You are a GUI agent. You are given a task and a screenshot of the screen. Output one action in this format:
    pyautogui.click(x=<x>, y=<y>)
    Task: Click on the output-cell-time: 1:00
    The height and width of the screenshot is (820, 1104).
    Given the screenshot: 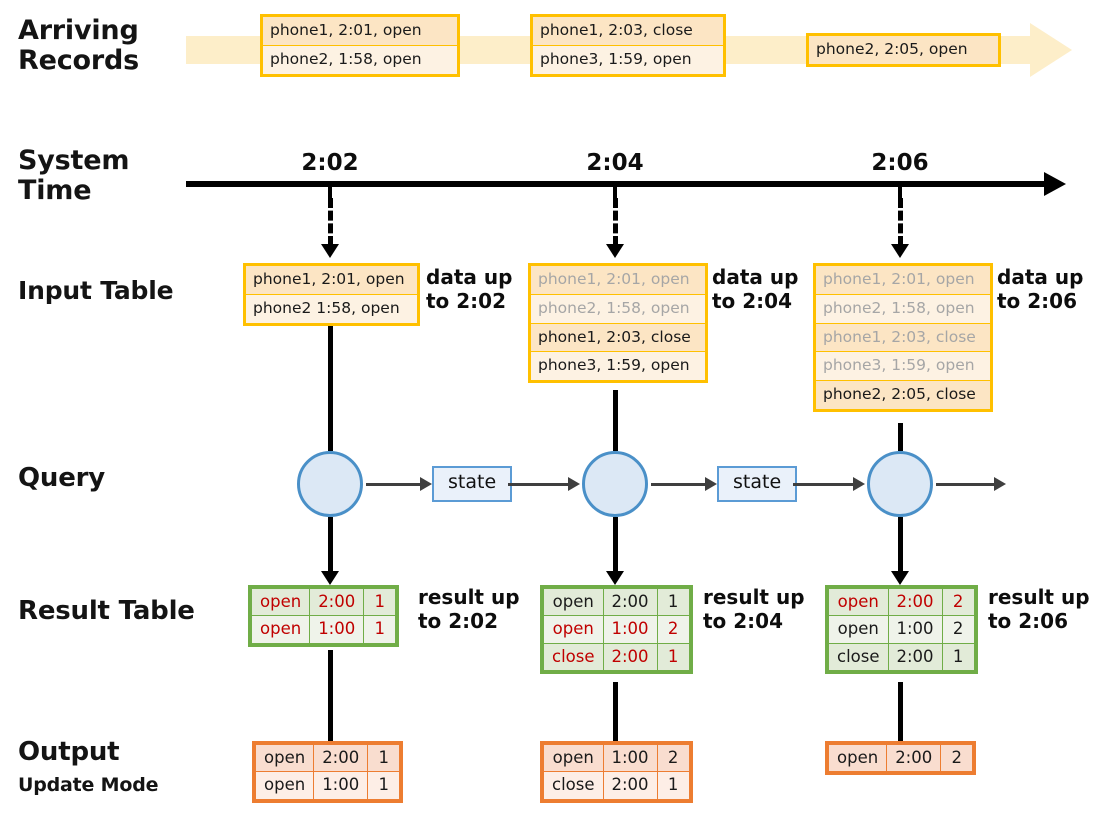 What is the action you would take?
    pyautogui.click(x=341, y=785)
    